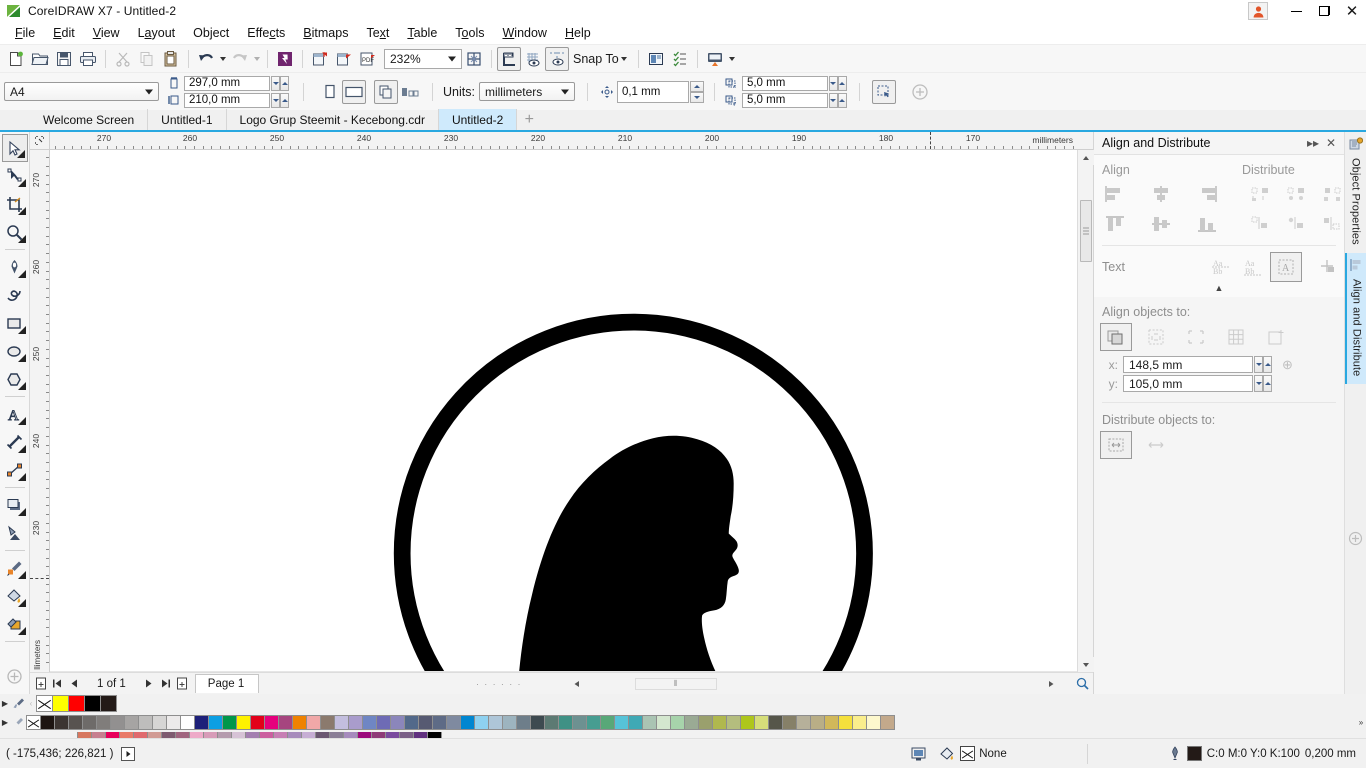 The height and width of the screenshot is (768, 1366). I want to click on align-y-field: 105,0 mm, so click(1188, 383).